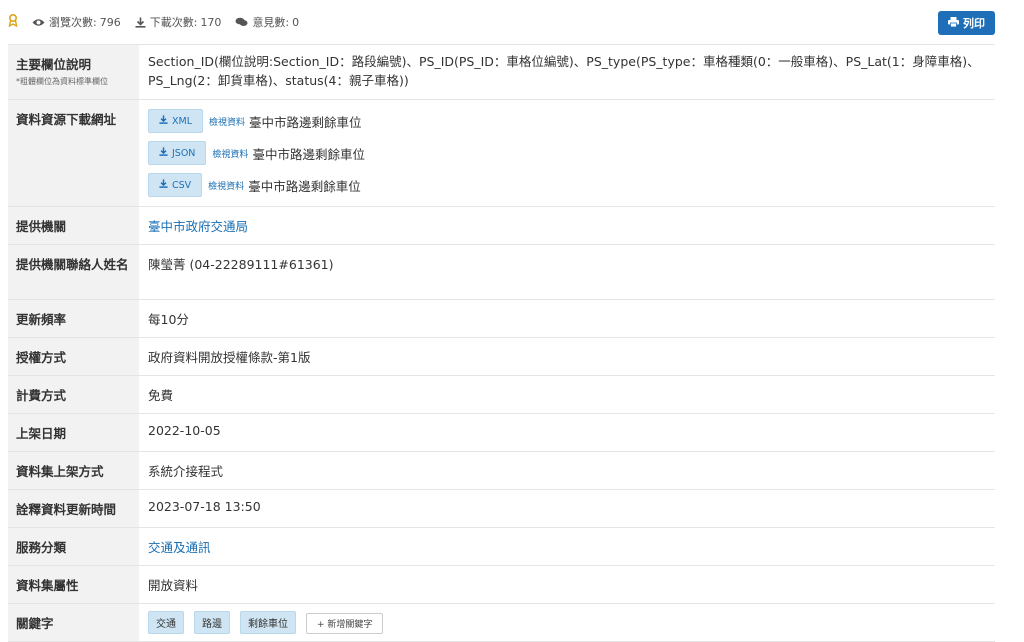 The height and width of the screenshot is (642, 1024). What do you see at coordinates (184, 153) in the screenshot?
I see `json-format-label: JSON` at bounding box center [184, 153].